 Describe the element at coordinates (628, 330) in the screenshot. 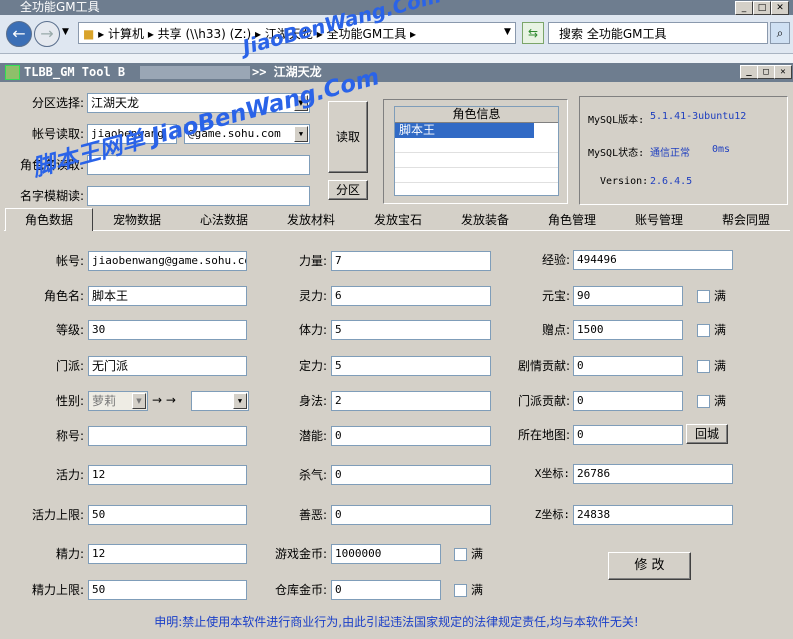

I see `zengdian-input: 1500` at that location.